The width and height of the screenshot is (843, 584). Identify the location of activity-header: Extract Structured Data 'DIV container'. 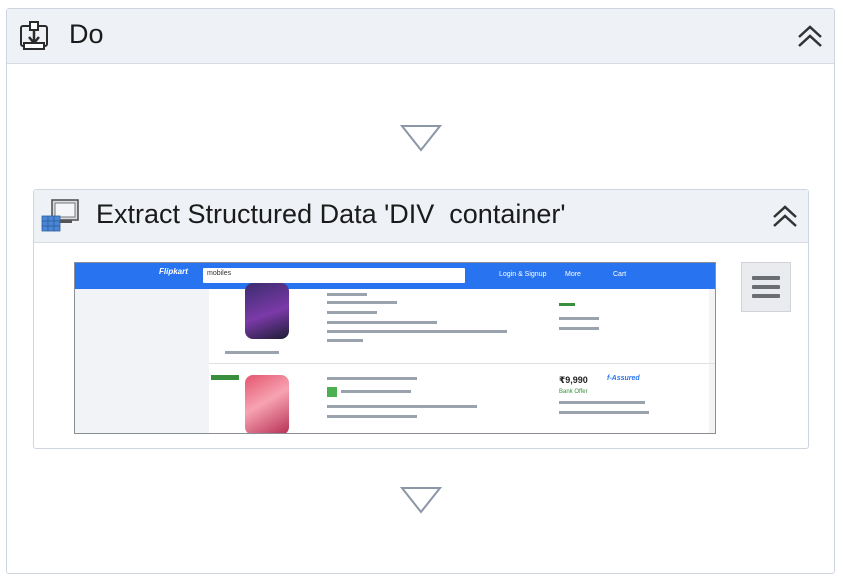
(421, 216).